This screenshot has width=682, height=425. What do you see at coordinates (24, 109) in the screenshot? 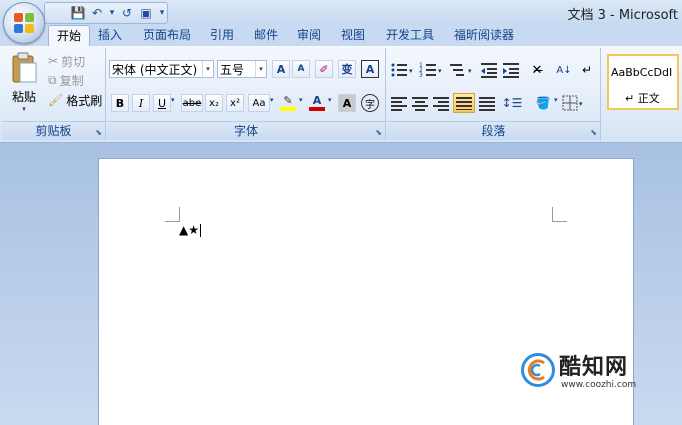
I see `paste-dropdown-icon: ▾` at bounding box center [24, 109].